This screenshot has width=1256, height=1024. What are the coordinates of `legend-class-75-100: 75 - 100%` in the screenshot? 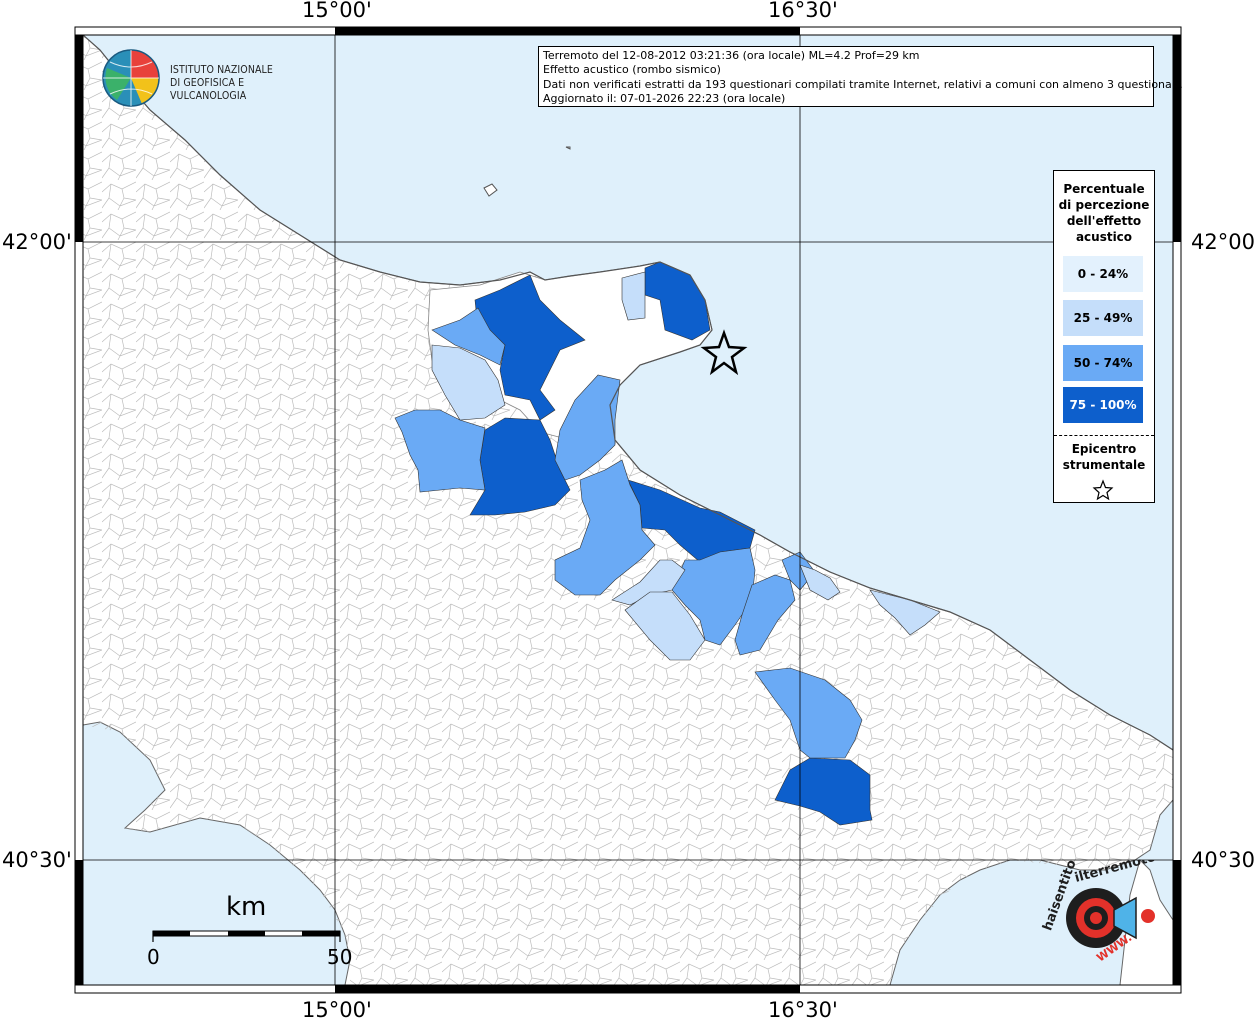 It's located at (1103, 405).